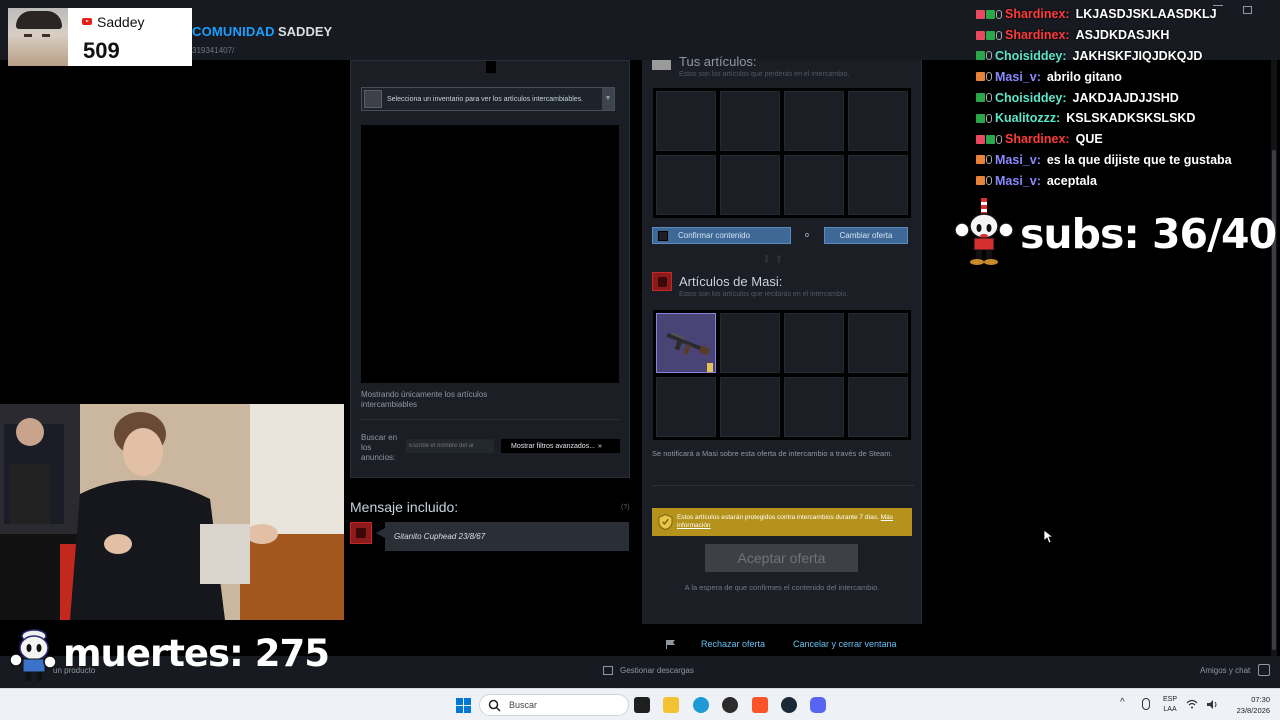 The image size is (1280, 720). Describe the element at coordinates (463, 705) in the screenshot. I see `windows-start-icon` at that location.